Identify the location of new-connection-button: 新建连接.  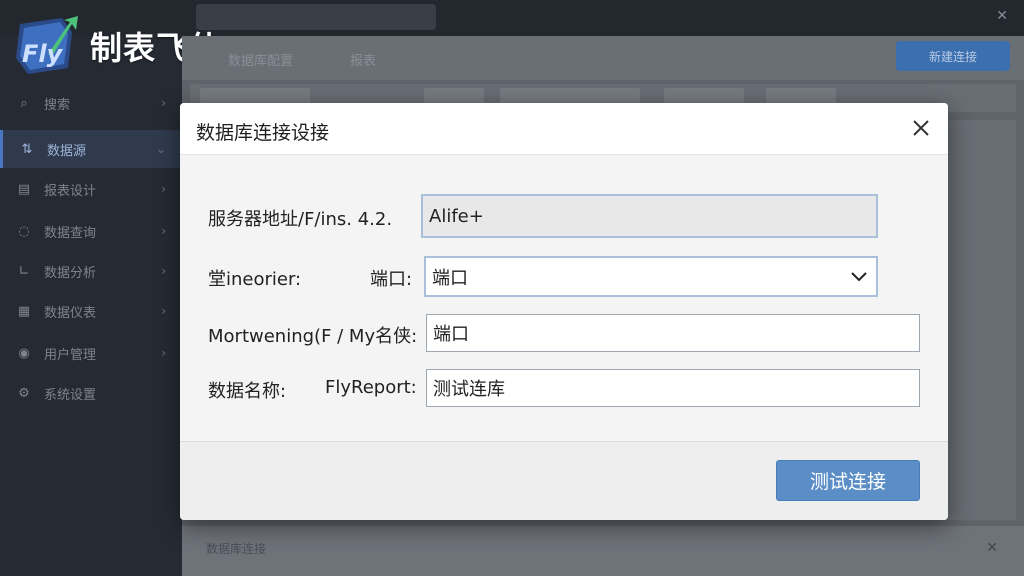
(953, 56).